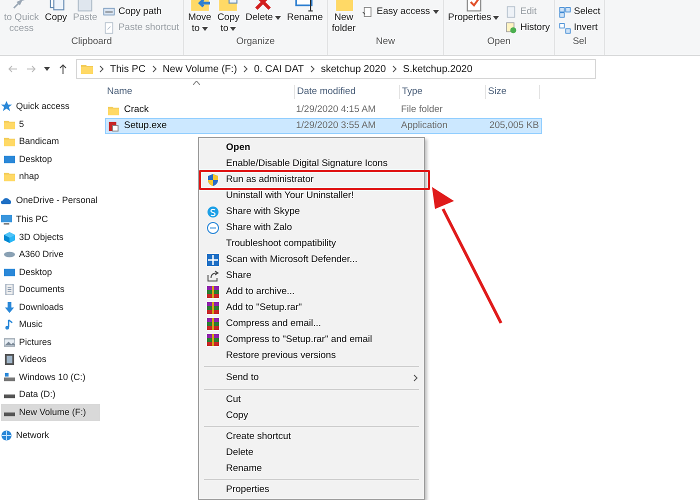 Image resolution: width=700 pixels, height=500 pixels. What do you see at coordinates (311, 244) in the screenshot?
I see `menu-item: Troubleshoot compatibility` at bounding box center [311, 244].